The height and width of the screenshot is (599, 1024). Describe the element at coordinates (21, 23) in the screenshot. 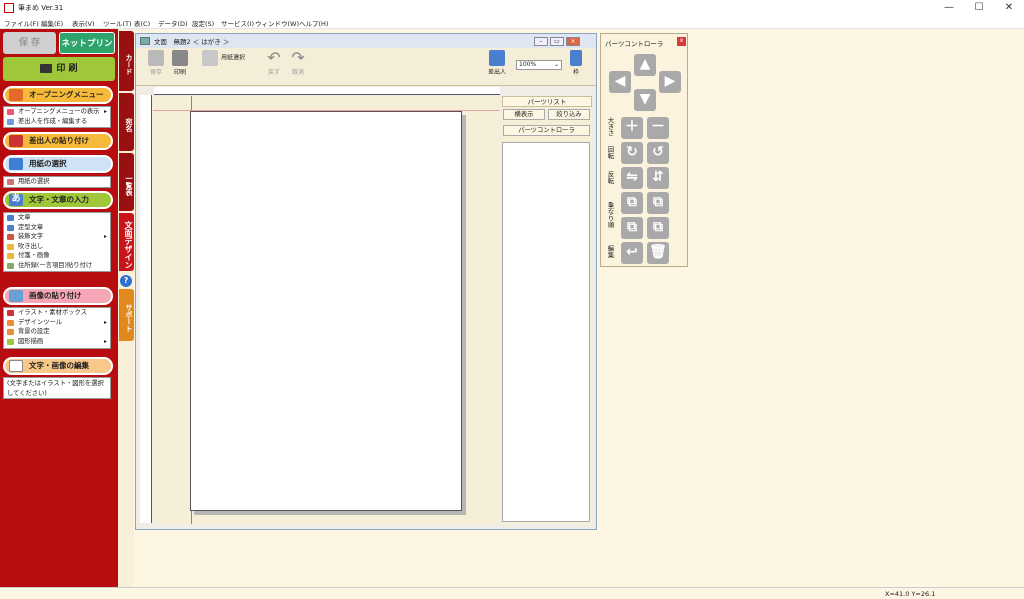

I see `menu-file: ファイル(F)` at that location.